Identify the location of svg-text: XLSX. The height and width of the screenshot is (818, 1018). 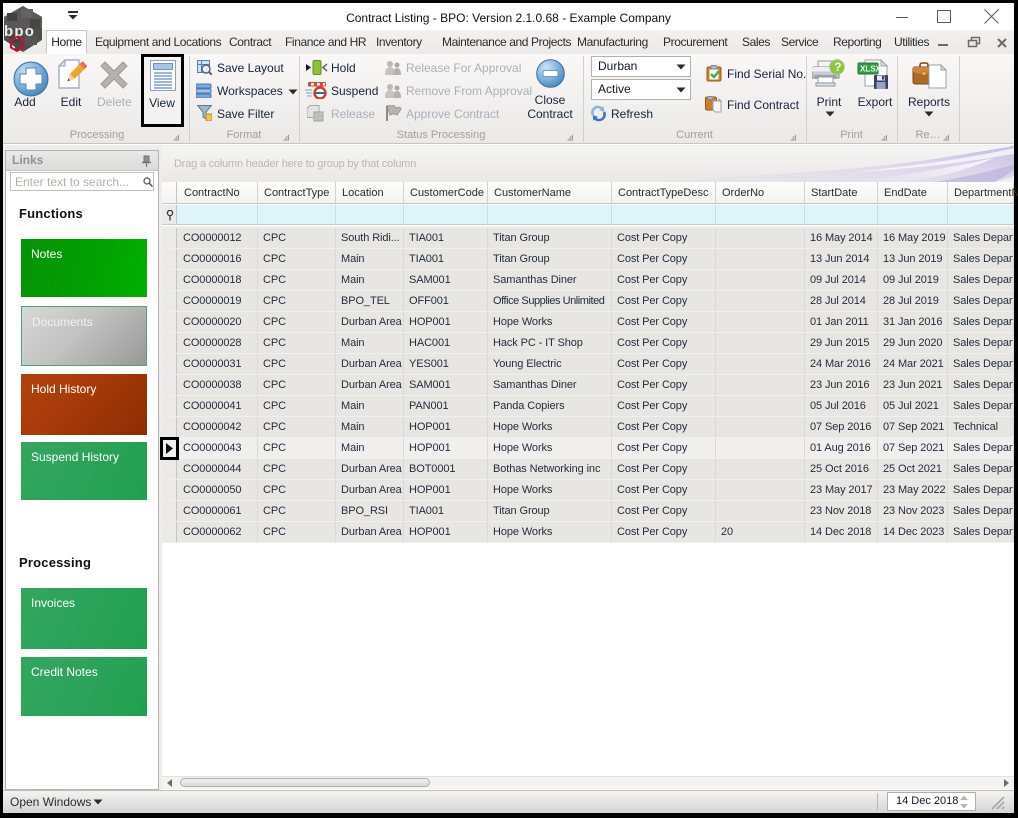
(871, 69).